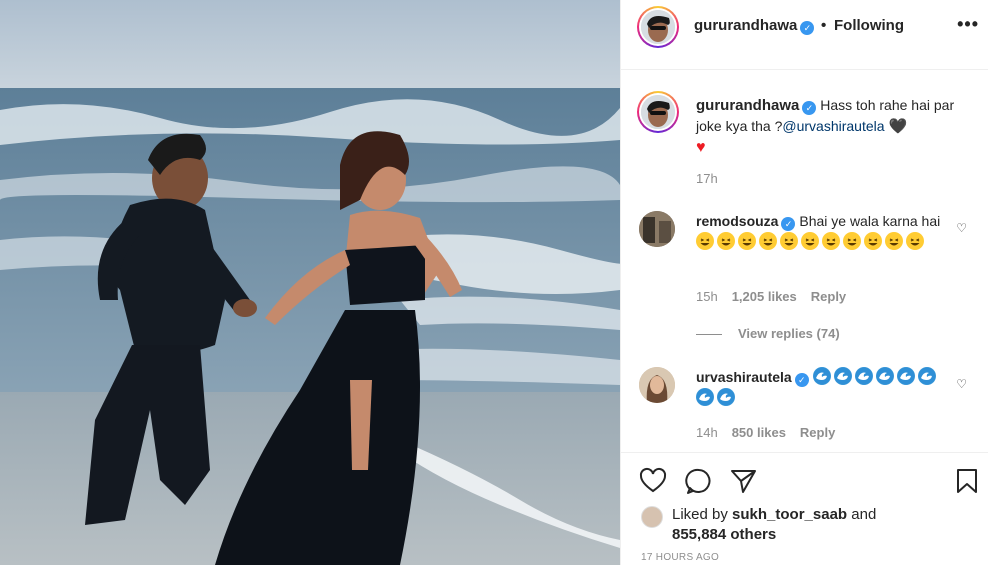 Image resolution: width=988 pixels, height=565 pixels. Describe the element at coordinates (967, 481) in the screenshot. I see `save-bookmark-icon` at that location.